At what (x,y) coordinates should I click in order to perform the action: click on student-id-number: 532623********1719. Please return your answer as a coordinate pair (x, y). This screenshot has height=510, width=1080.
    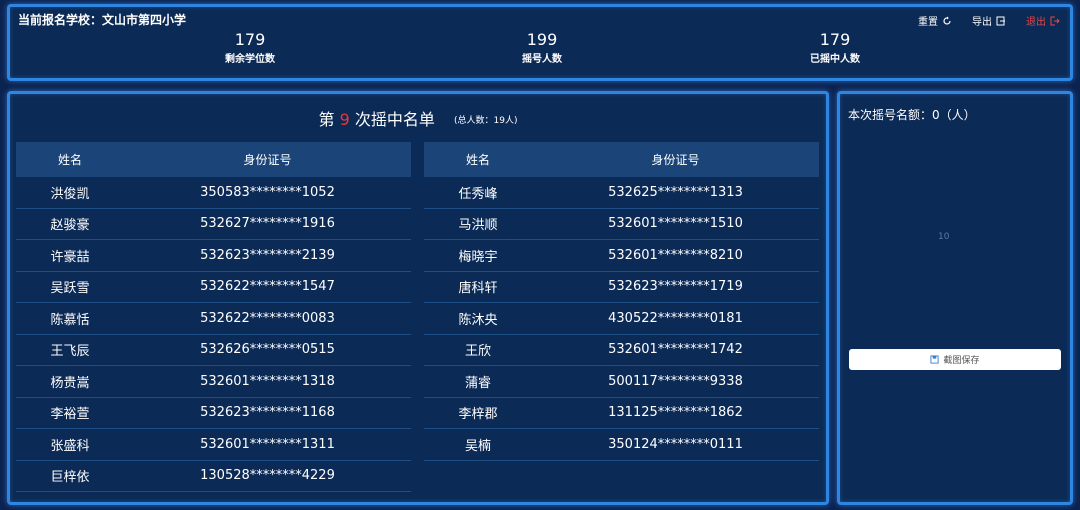
    Looking at the image, I should click on (675, 287).